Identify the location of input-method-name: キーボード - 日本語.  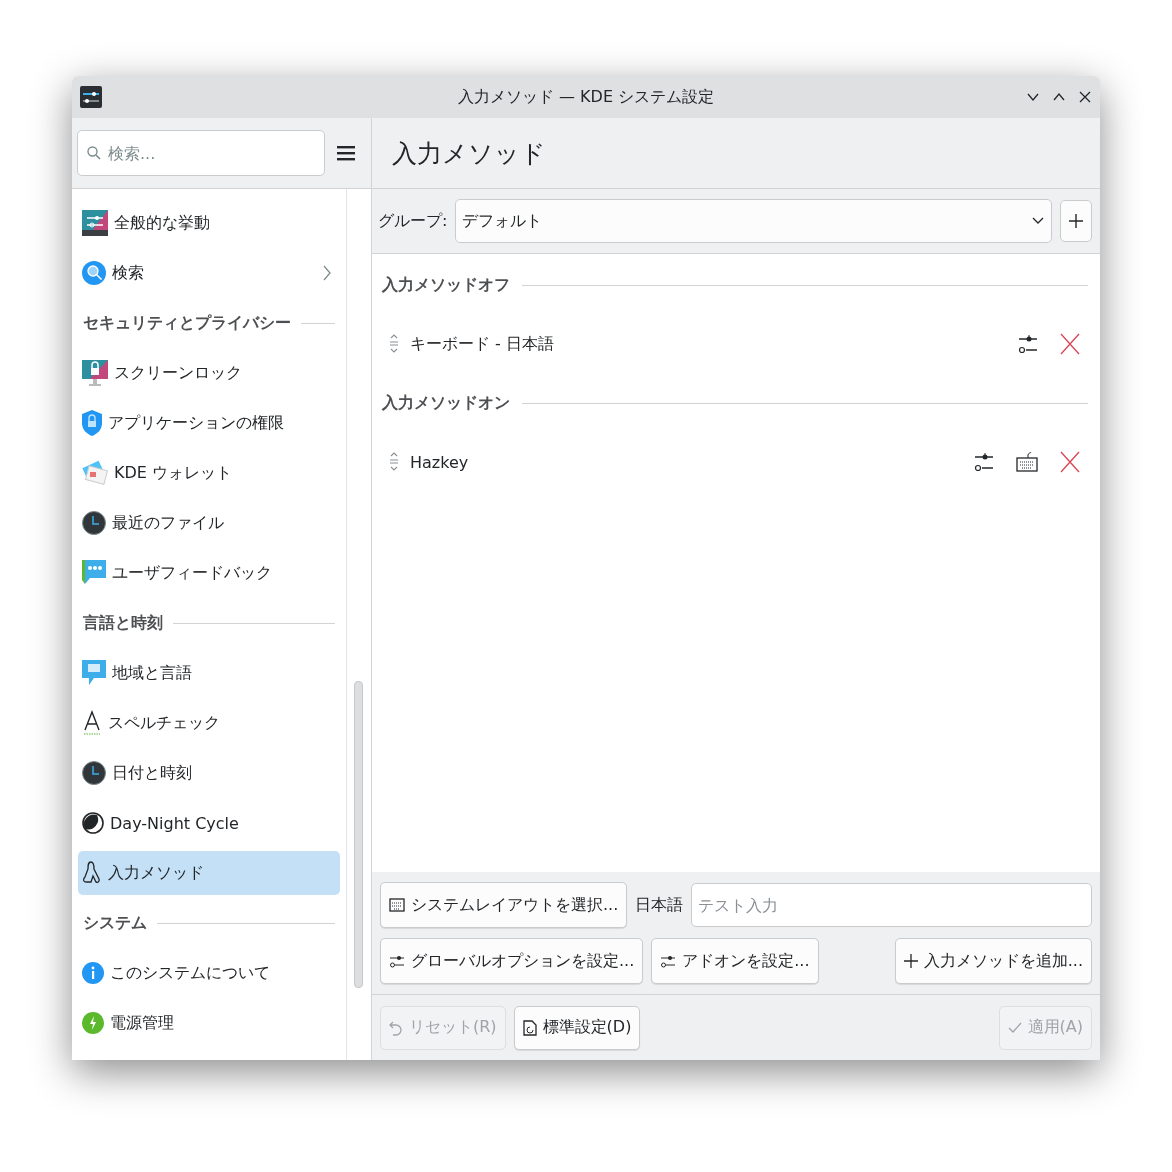
(482, 344).